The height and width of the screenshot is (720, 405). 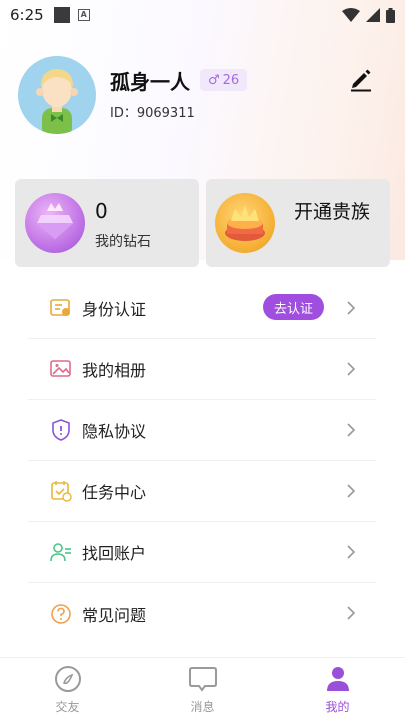 What do you see at coordinates (114, 370) in the screenshot?
I see `menu-label: 我的相册` at bounding box center [114, 370].